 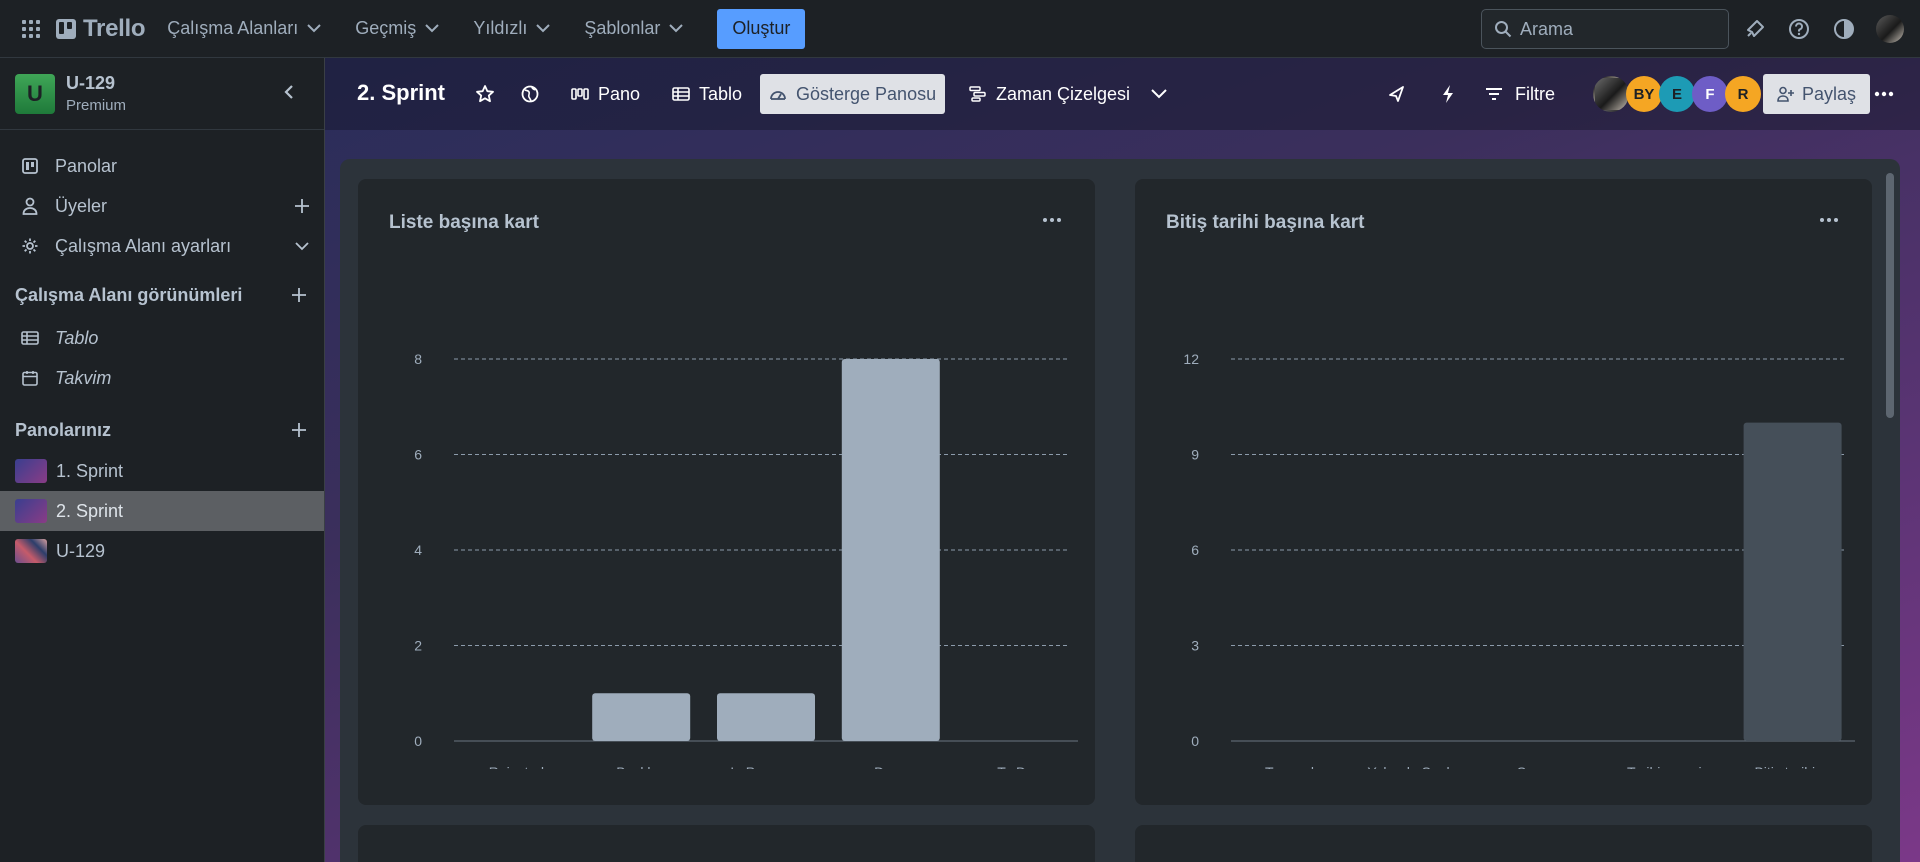 I want to click on view-tab-label: Gösterge Panosu, so click(x=866, y=93).